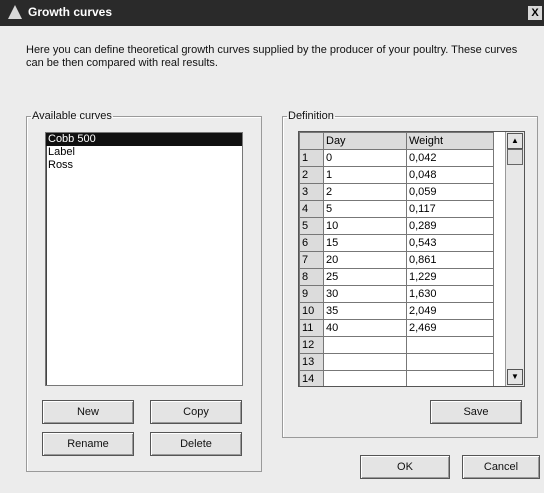  Describe the element at coordinates (196, 412) in the screenshot. I see `copy-button: Copy` at that location.